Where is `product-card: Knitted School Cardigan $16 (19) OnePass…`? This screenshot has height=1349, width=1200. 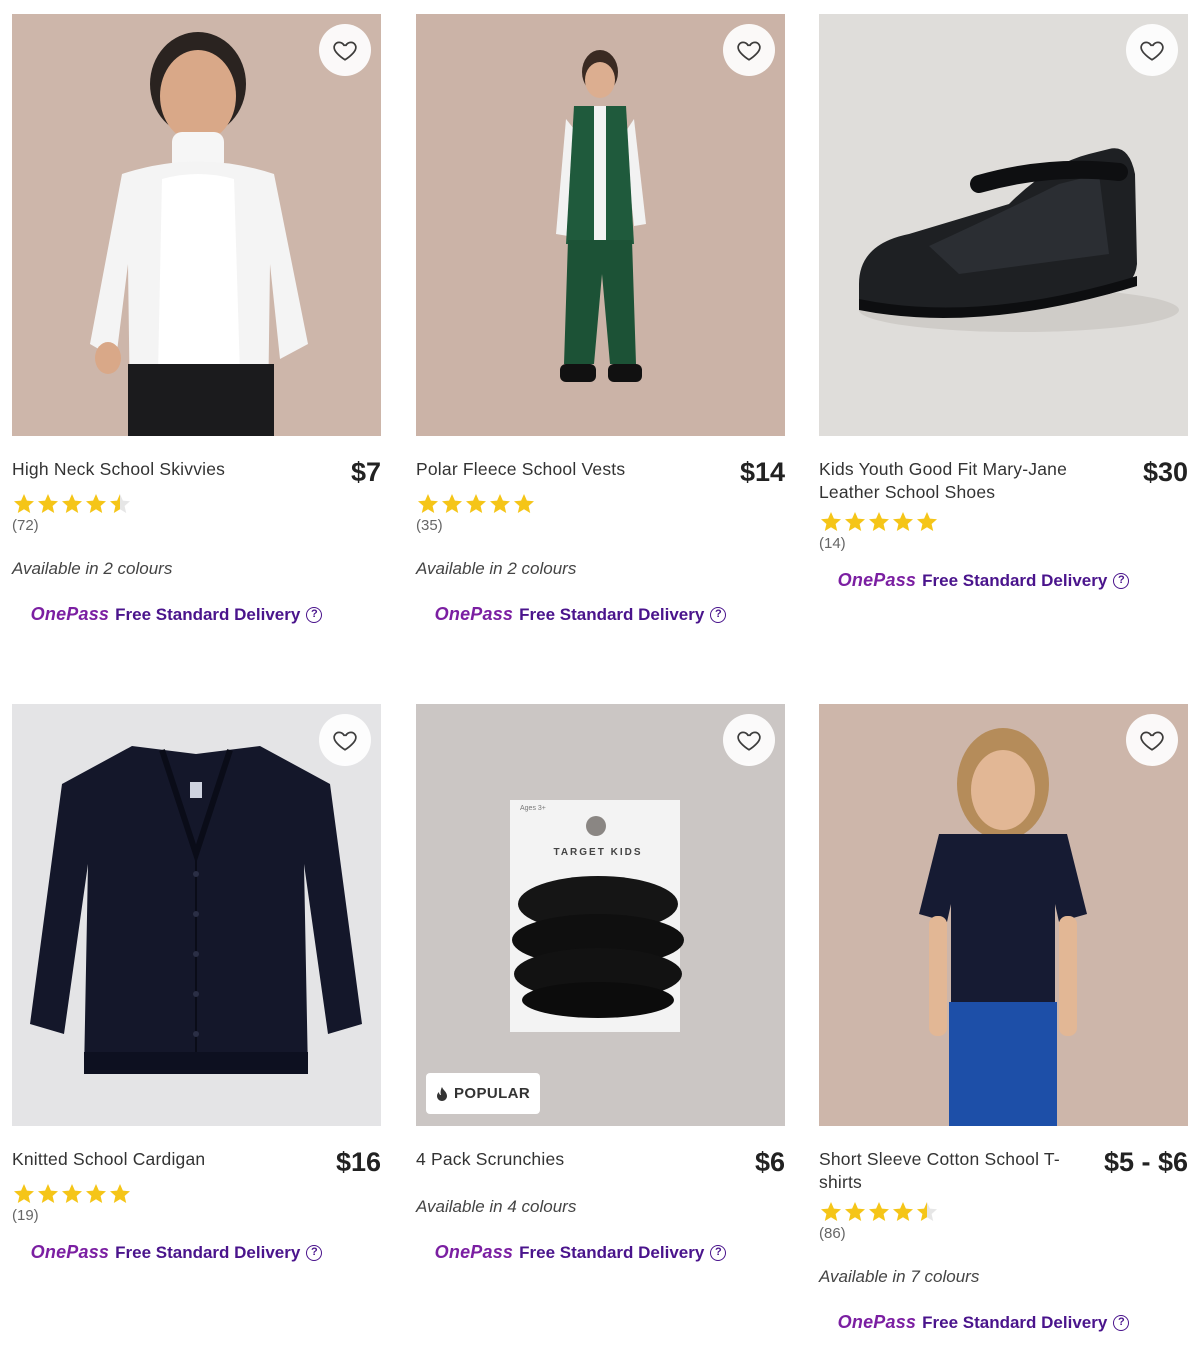
product-card: Knitted School Cardigan $16 (19) OnePass… is located at coordinates (196, 983).